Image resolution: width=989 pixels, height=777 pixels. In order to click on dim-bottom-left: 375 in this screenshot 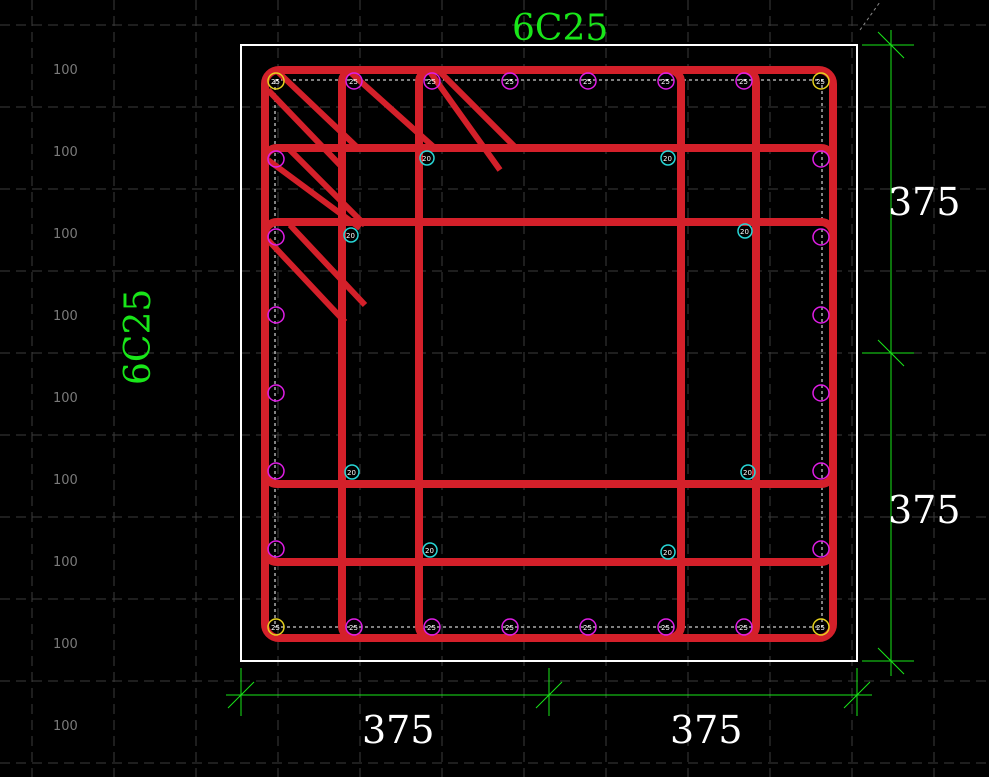, I will do `click(398, 730)`.